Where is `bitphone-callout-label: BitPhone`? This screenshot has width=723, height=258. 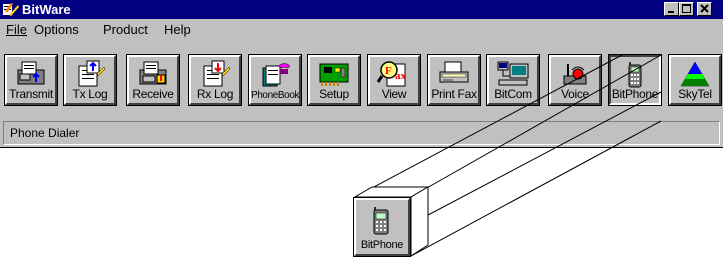
bitphone-callout-label: BitPhone is located at coordinates (382, 245).